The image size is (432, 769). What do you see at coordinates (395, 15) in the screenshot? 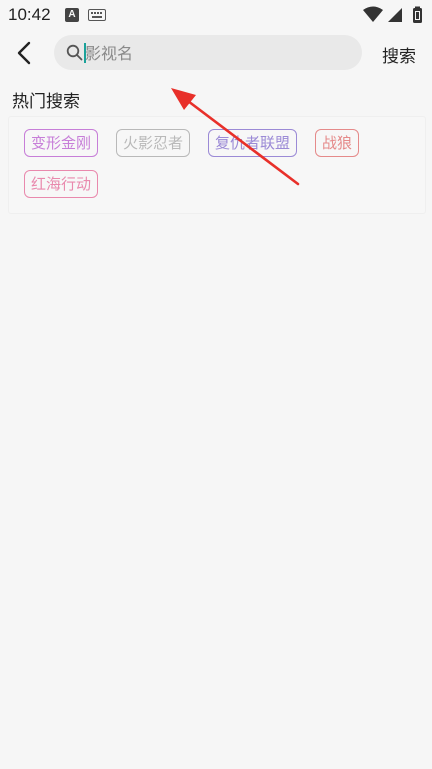
I see `signal-icon` at bounding box center [395, 15].